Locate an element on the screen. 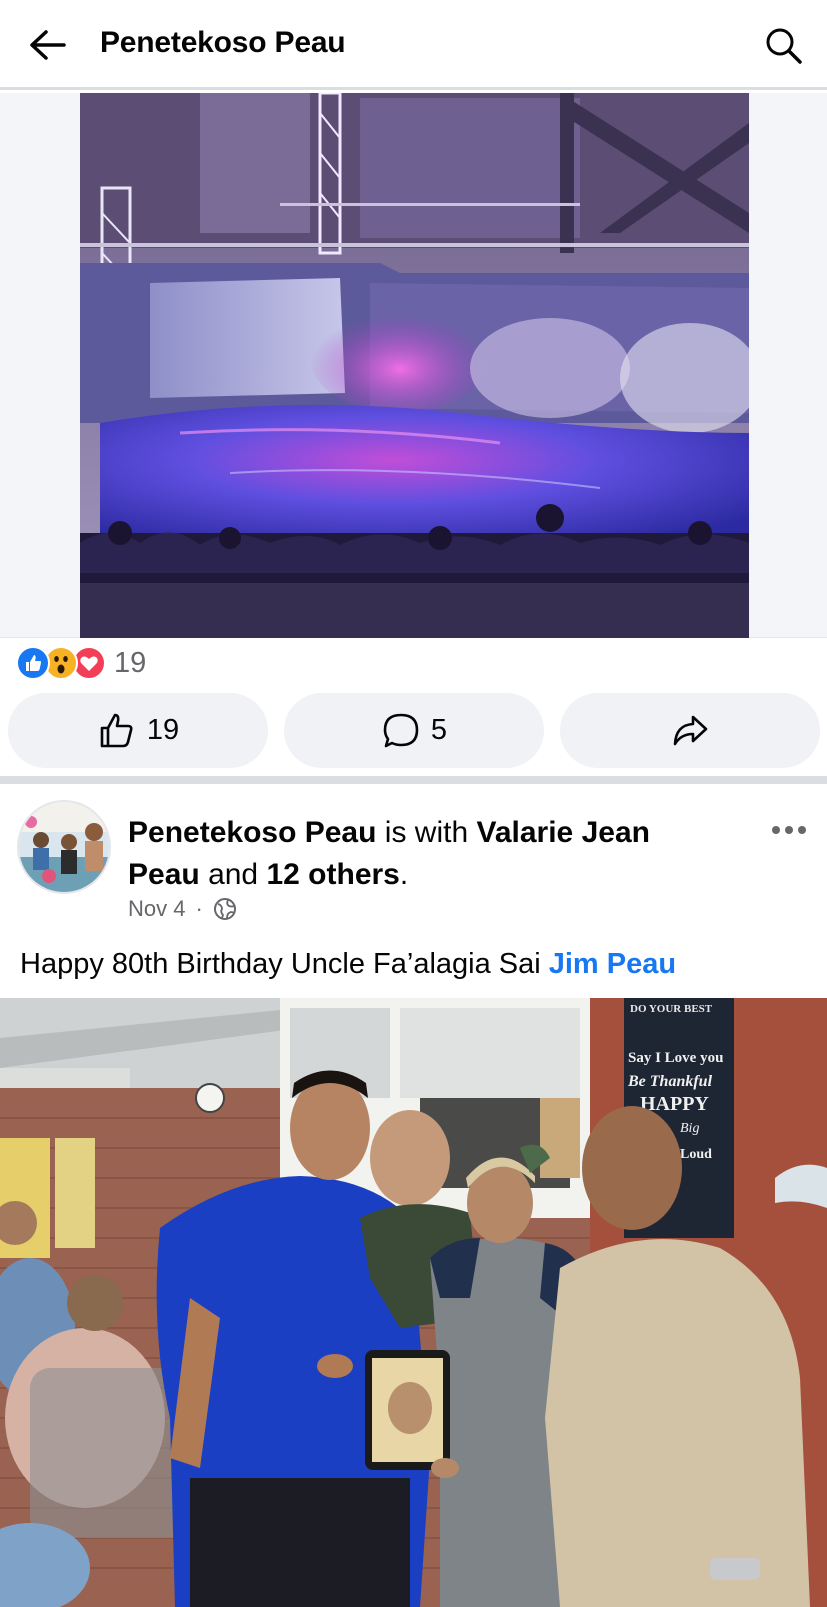  post-divider is located at coordinates (413, 780).